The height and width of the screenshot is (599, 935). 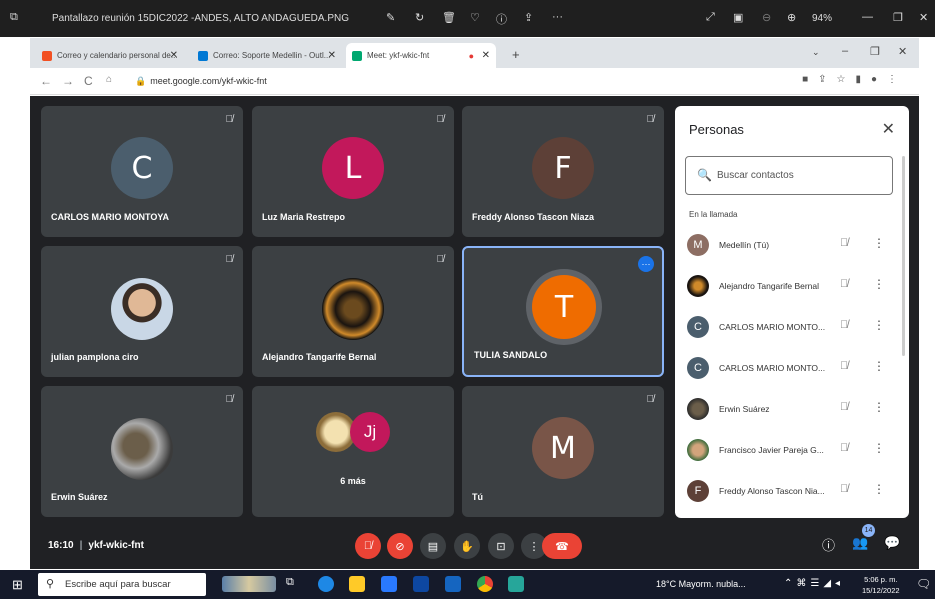 I want to click on forward-icon: →, so click(x=68, y=81).